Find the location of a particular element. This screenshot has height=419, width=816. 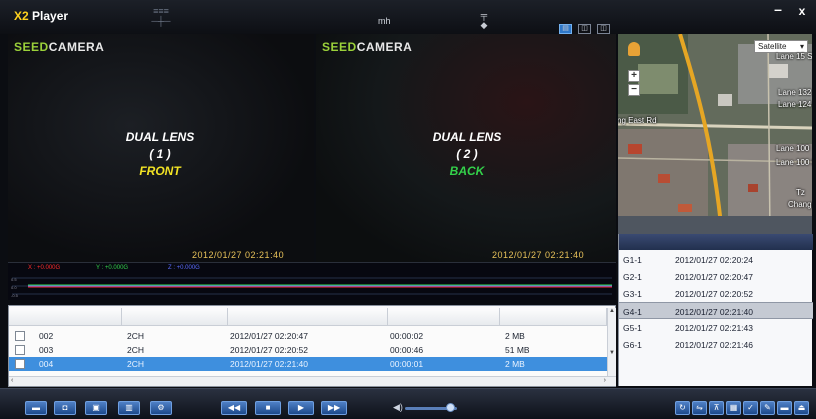

horizontal-scrollbar: ‹ › is located at coordinates (312, 381).